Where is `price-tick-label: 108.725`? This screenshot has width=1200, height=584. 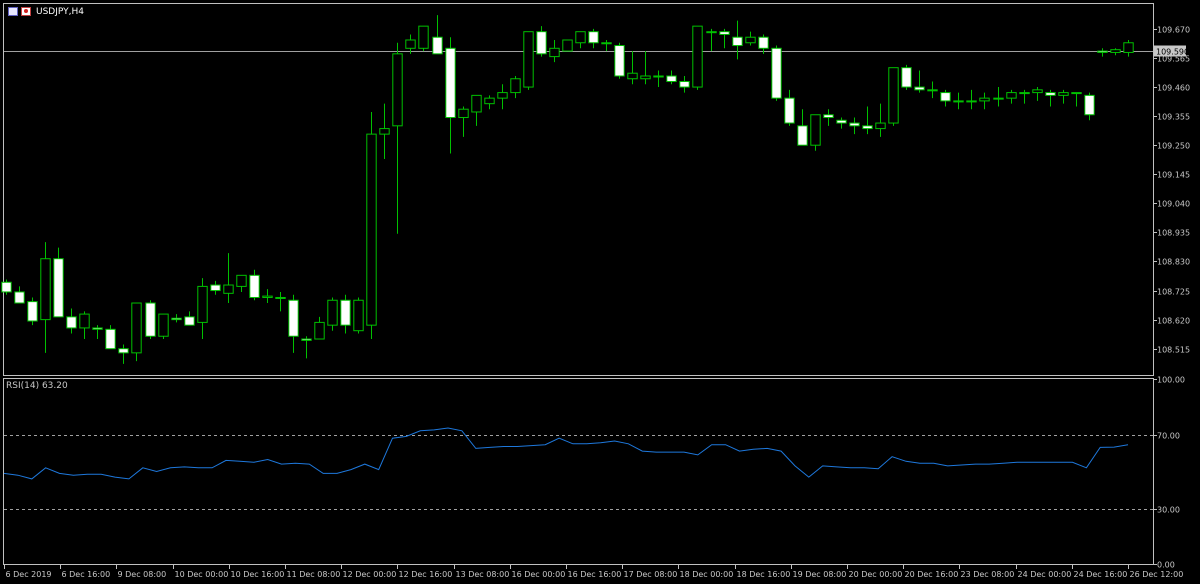
price-tick-label: 108.725 is located at coordinates (1173, 292).